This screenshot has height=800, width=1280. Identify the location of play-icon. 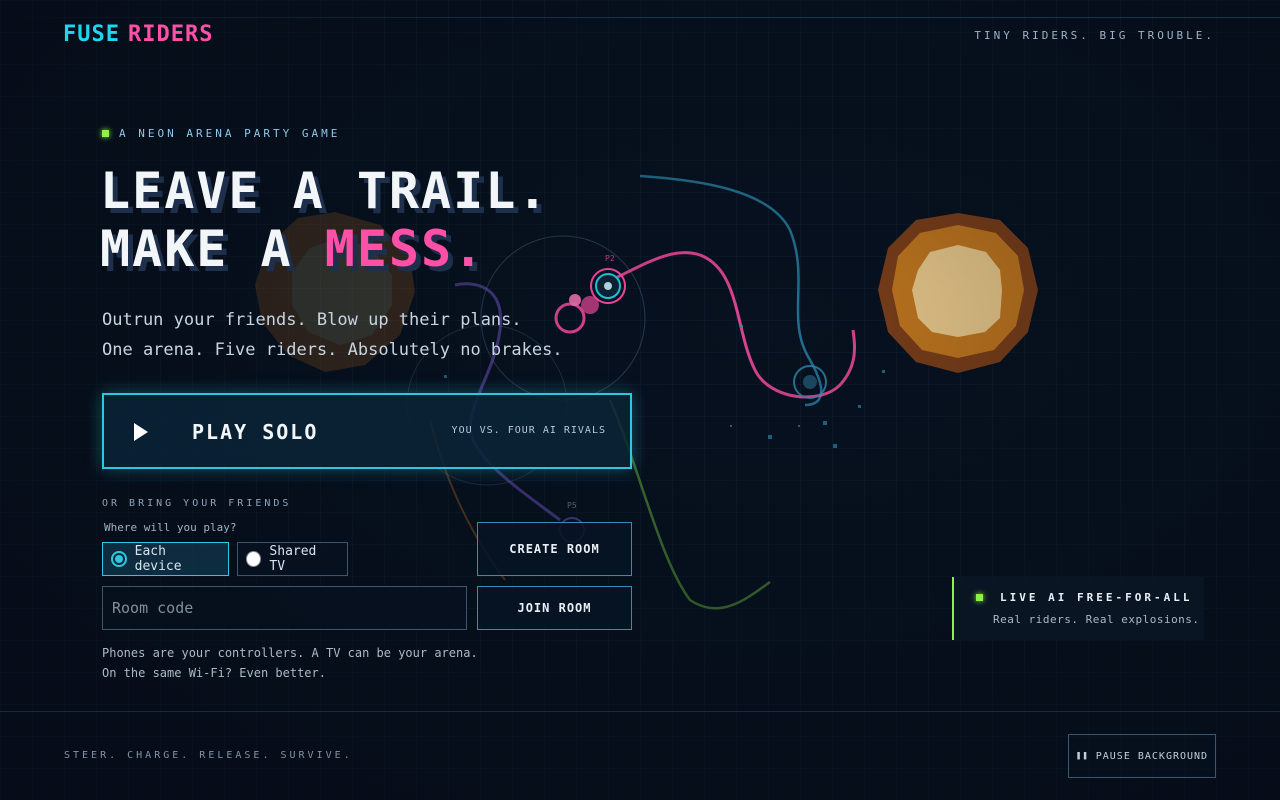
(141, 432).